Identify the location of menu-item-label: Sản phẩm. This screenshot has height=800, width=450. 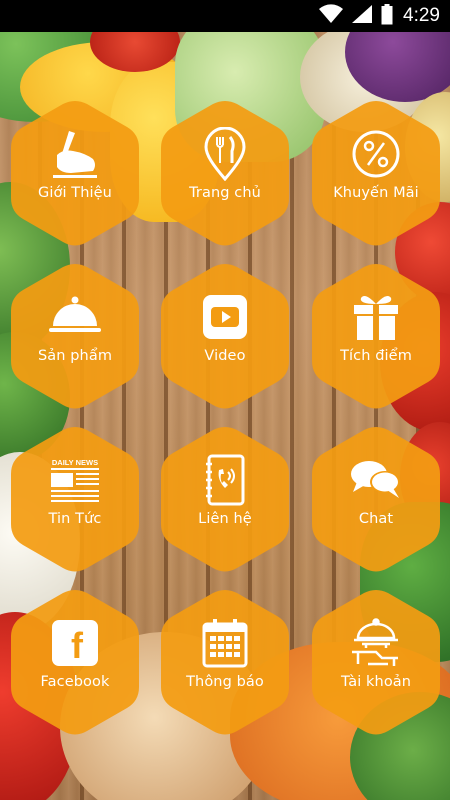
(75, 356).